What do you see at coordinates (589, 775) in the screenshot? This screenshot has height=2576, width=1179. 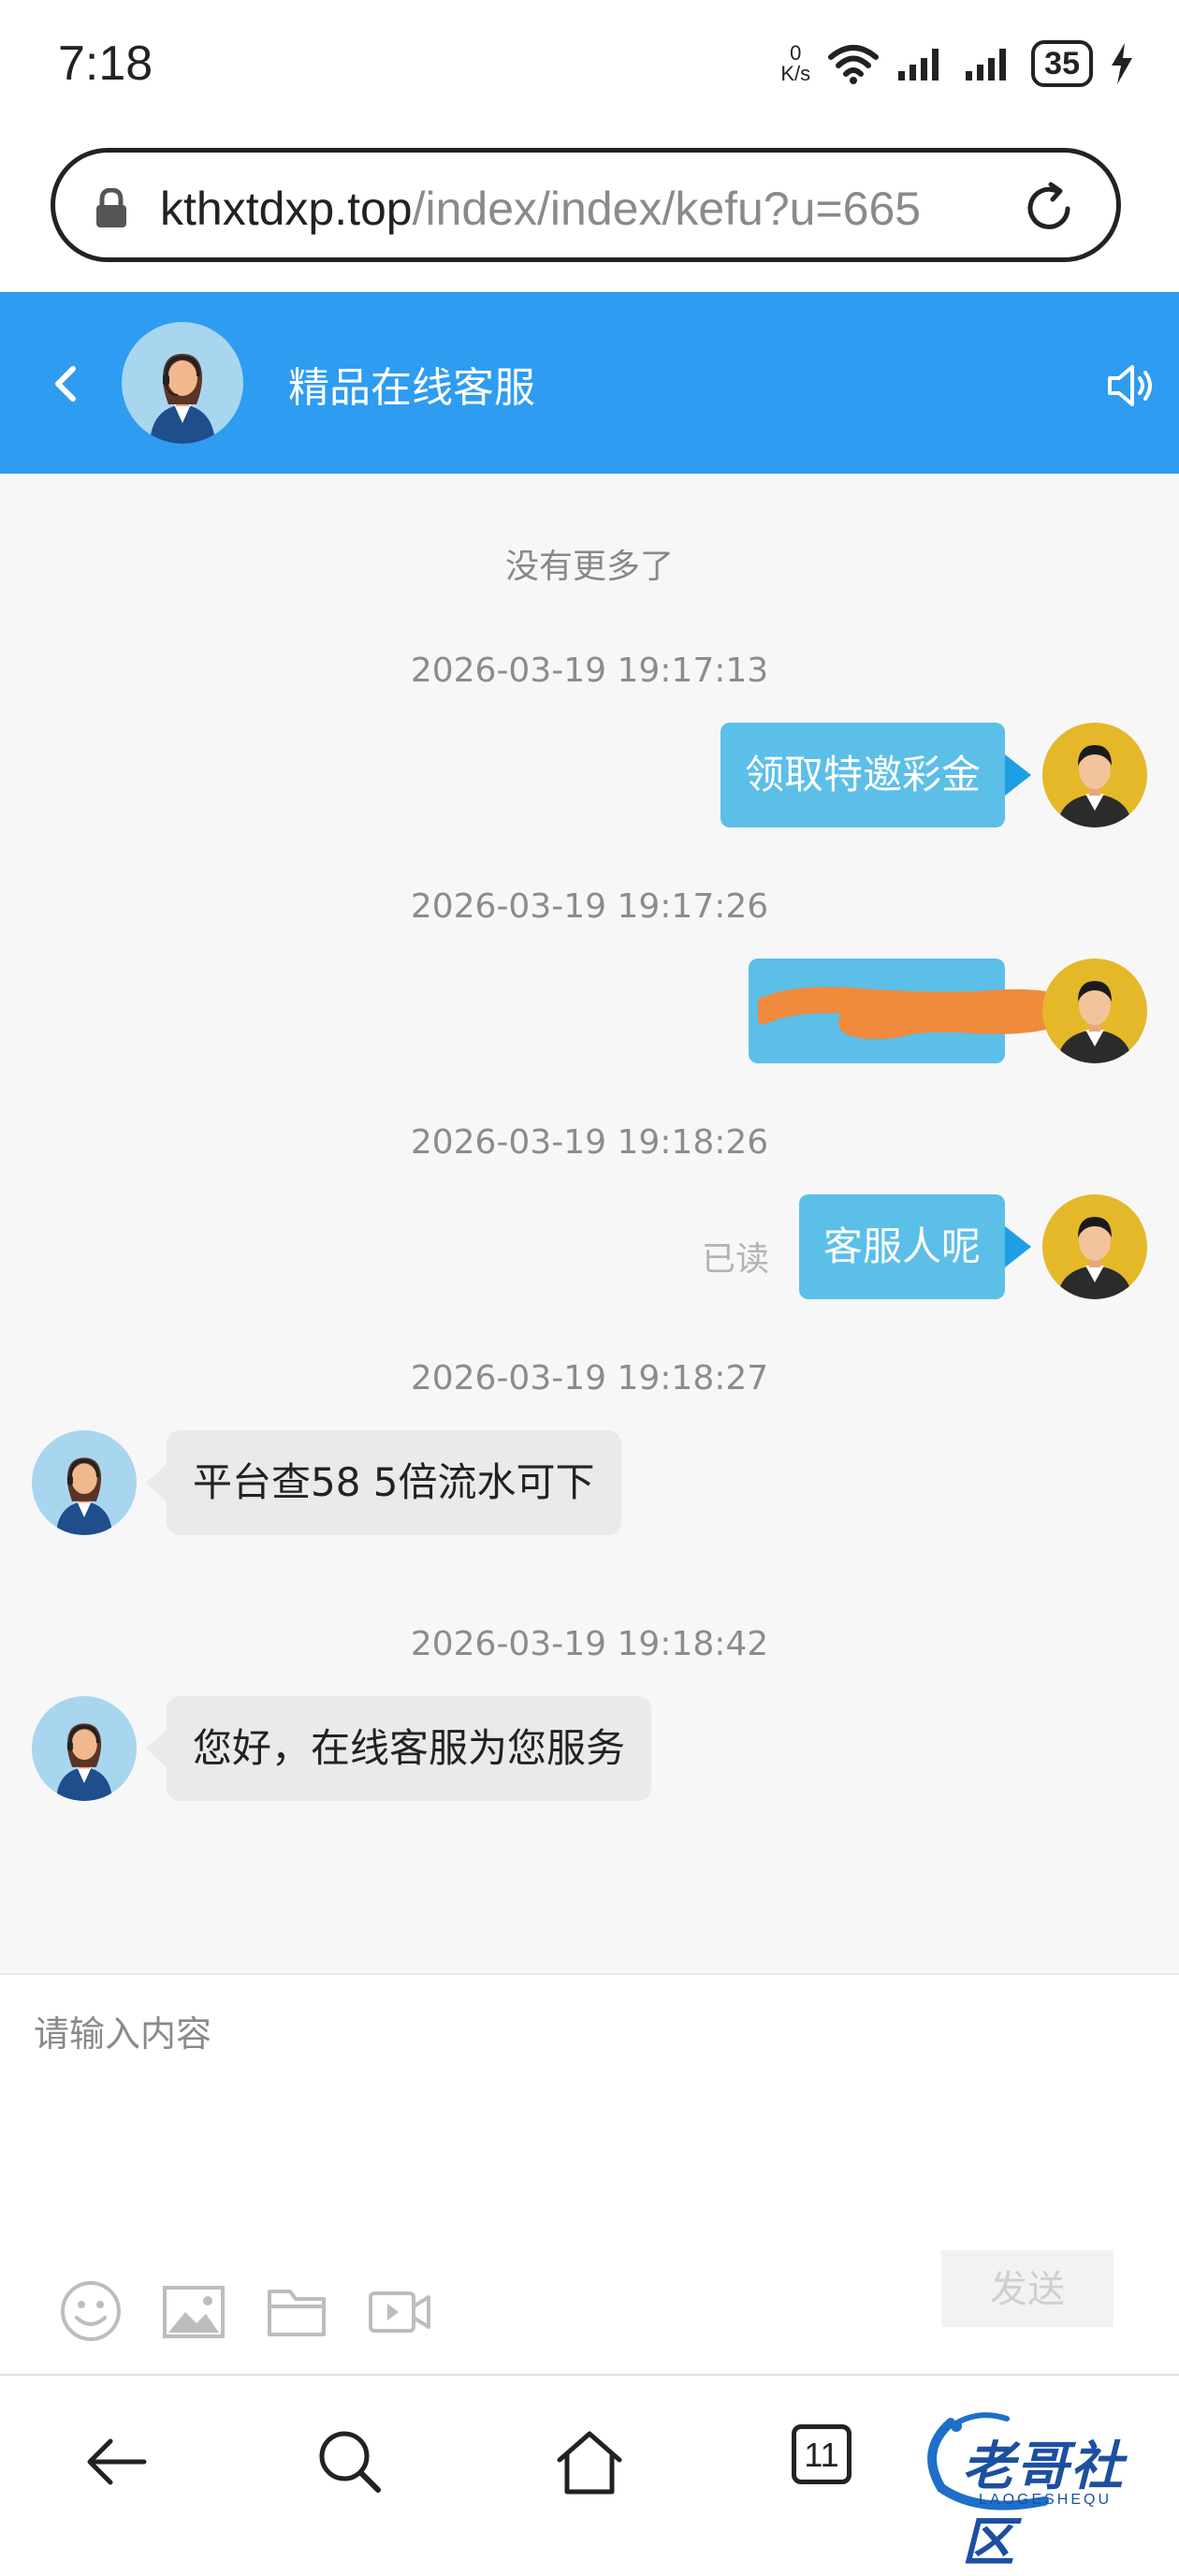 I see `message-row-user: 已读 领取特邀彩金` at bounding box center [589, 775].